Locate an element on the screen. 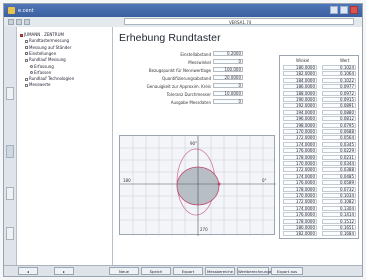  tree-item: Rundlauf Messung is located at coordinates (45, 59).